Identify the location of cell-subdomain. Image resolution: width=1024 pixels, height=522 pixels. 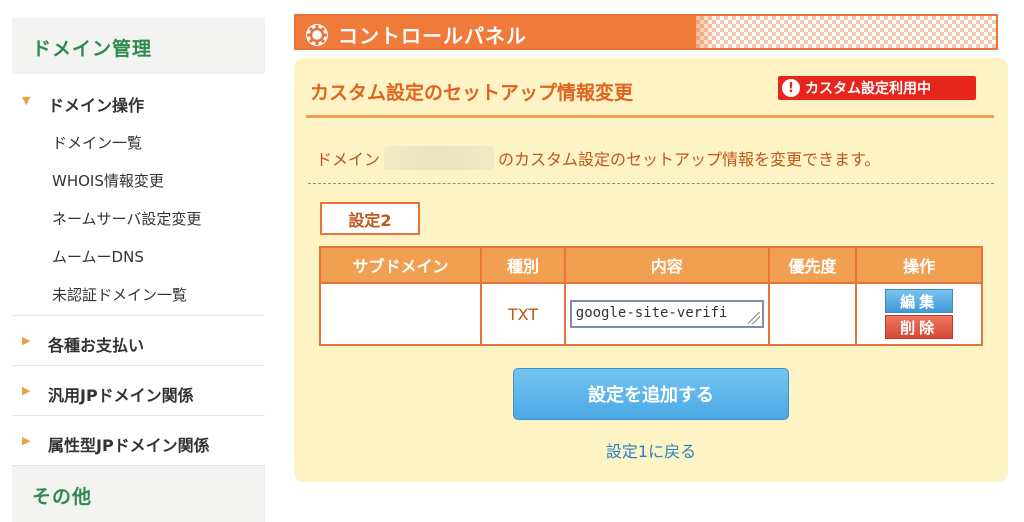
(400, 314).